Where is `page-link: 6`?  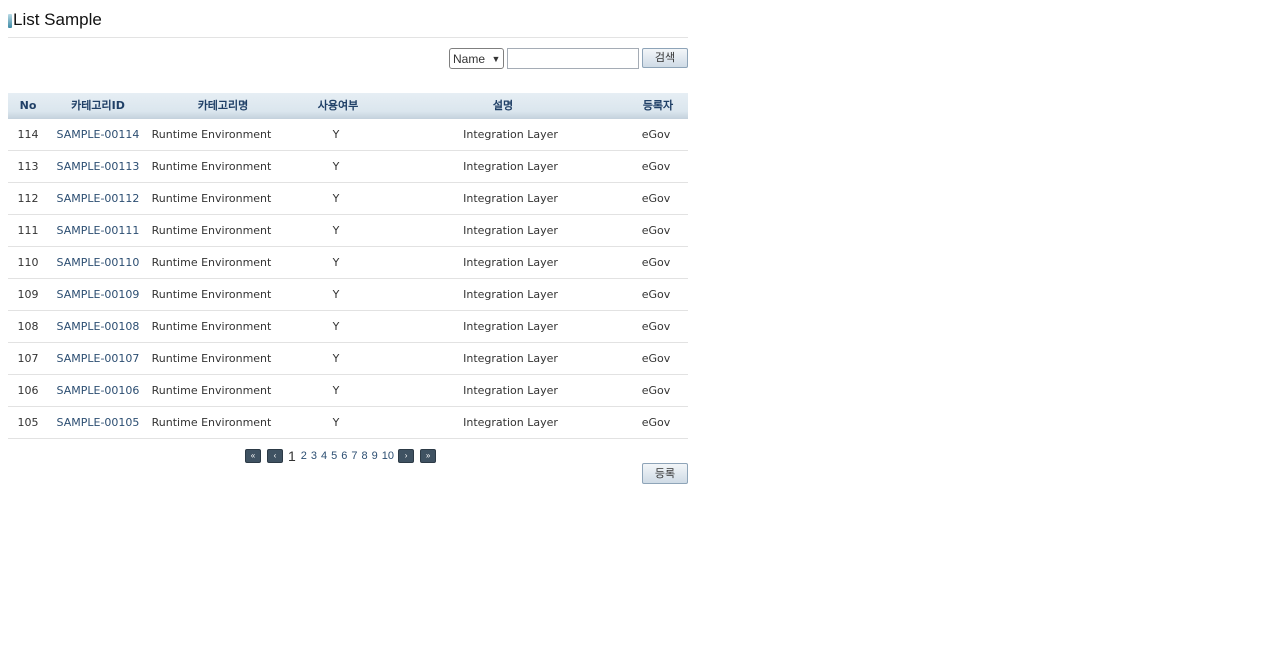
page-link: 6 is located at coordinates (344, 456).